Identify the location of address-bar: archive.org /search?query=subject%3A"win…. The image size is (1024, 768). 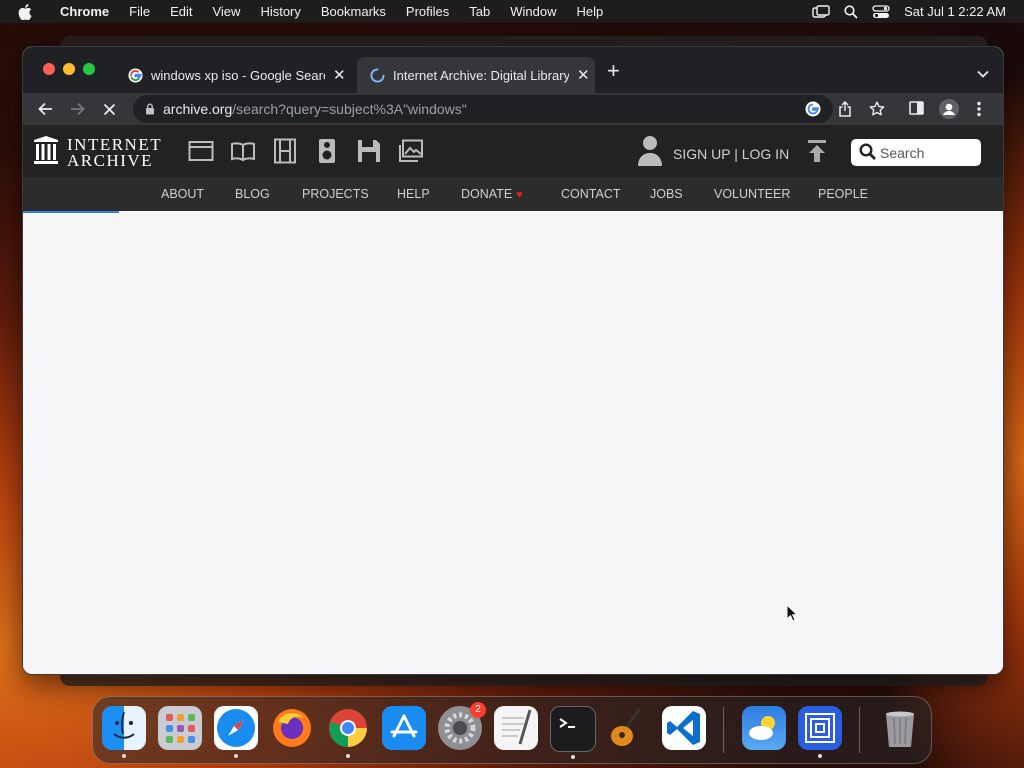
(483, 109).